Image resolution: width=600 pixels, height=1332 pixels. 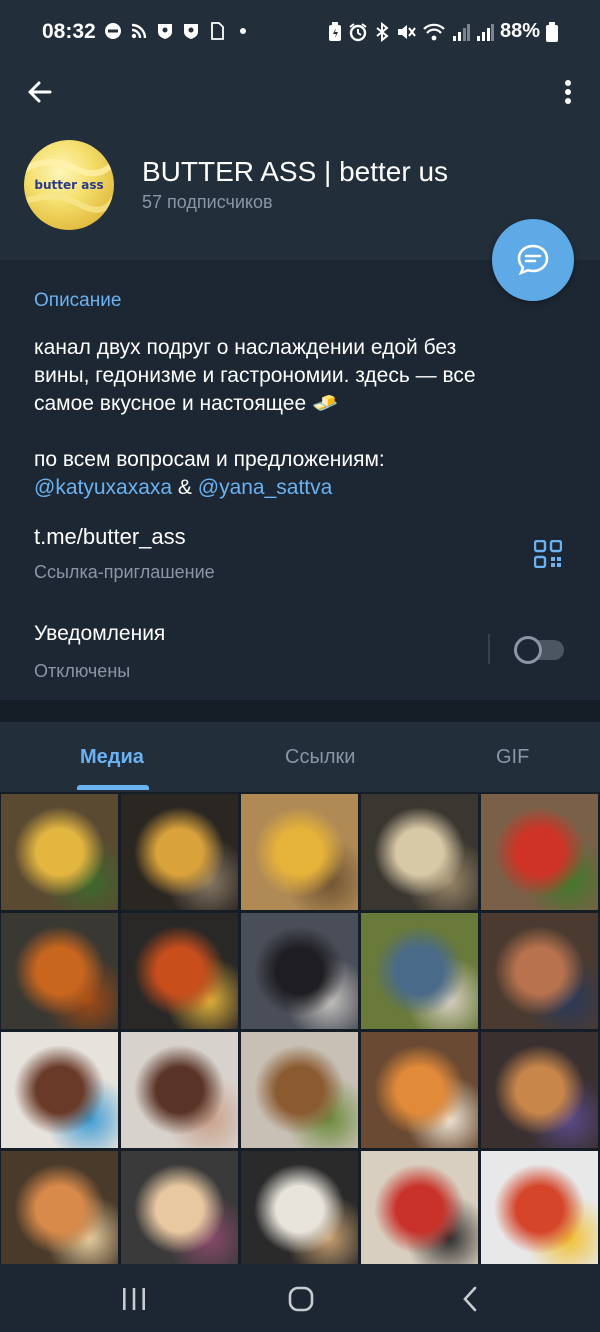 I want to click on wifi-icon, so click(x=434, y=31).